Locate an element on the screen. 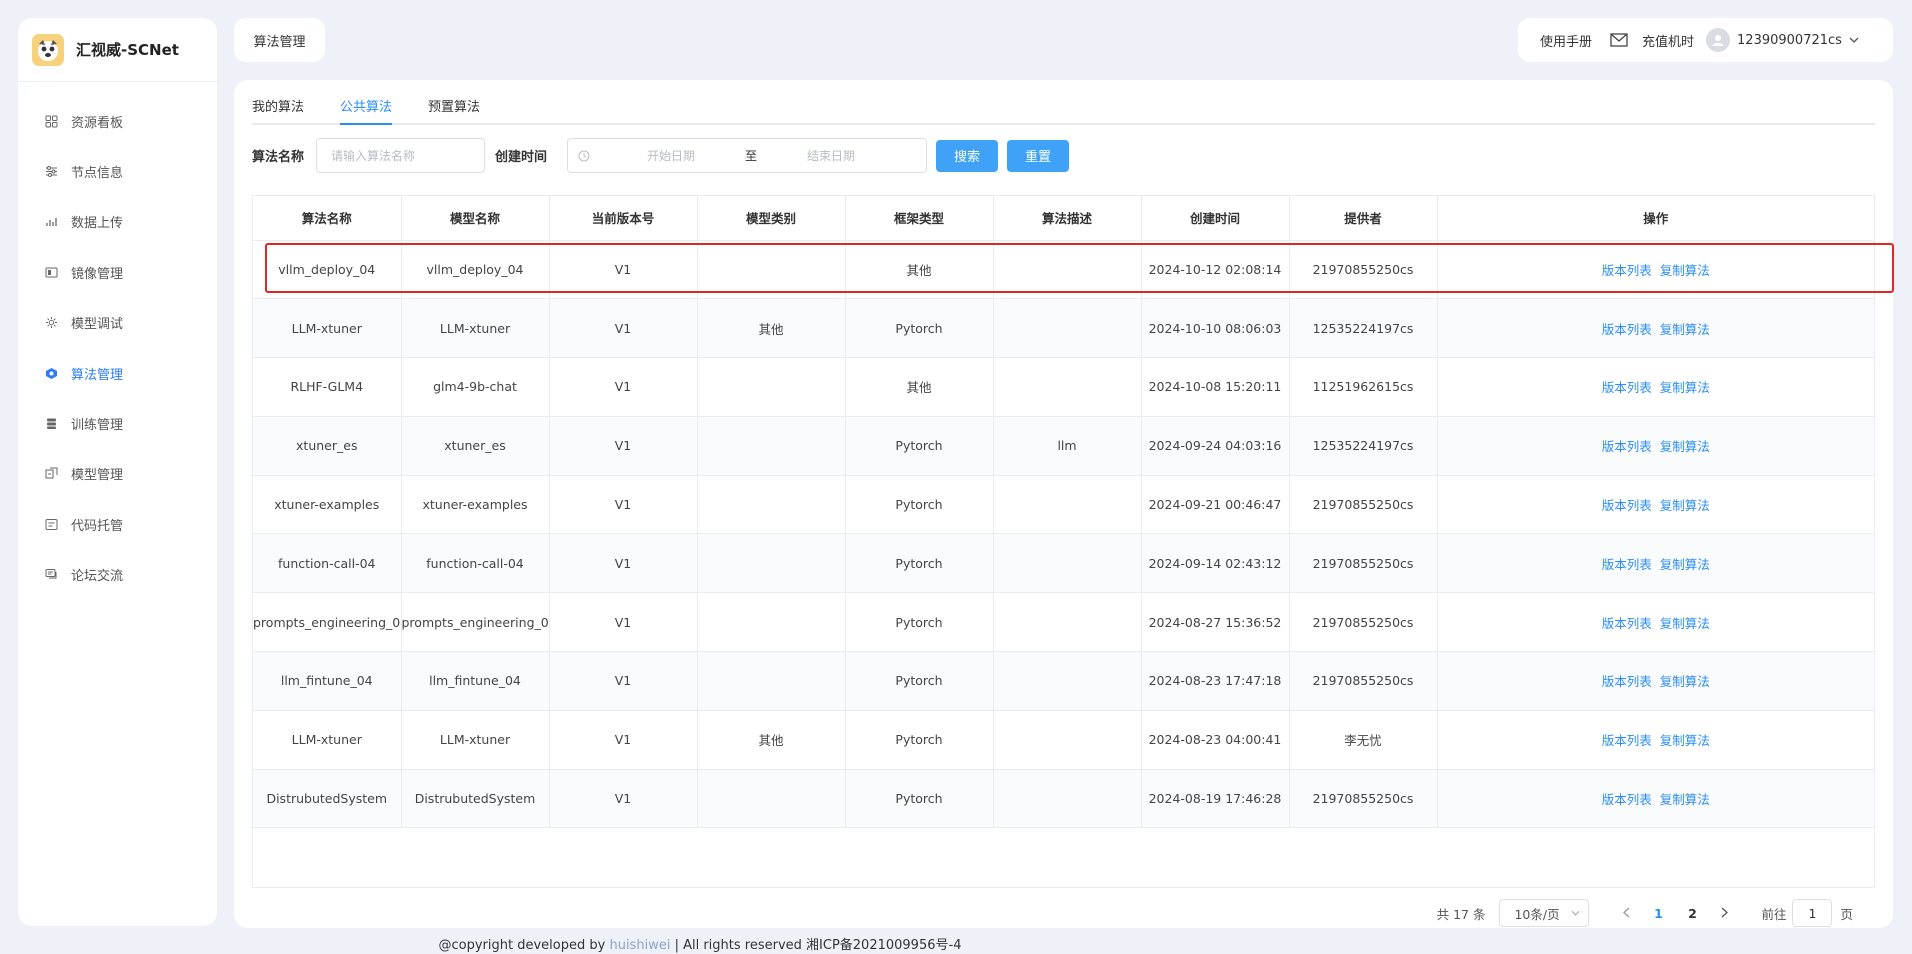 Image resolution: width=1912 pixels, height=954 pixels. model-icon is located at coordinates (51, 474).